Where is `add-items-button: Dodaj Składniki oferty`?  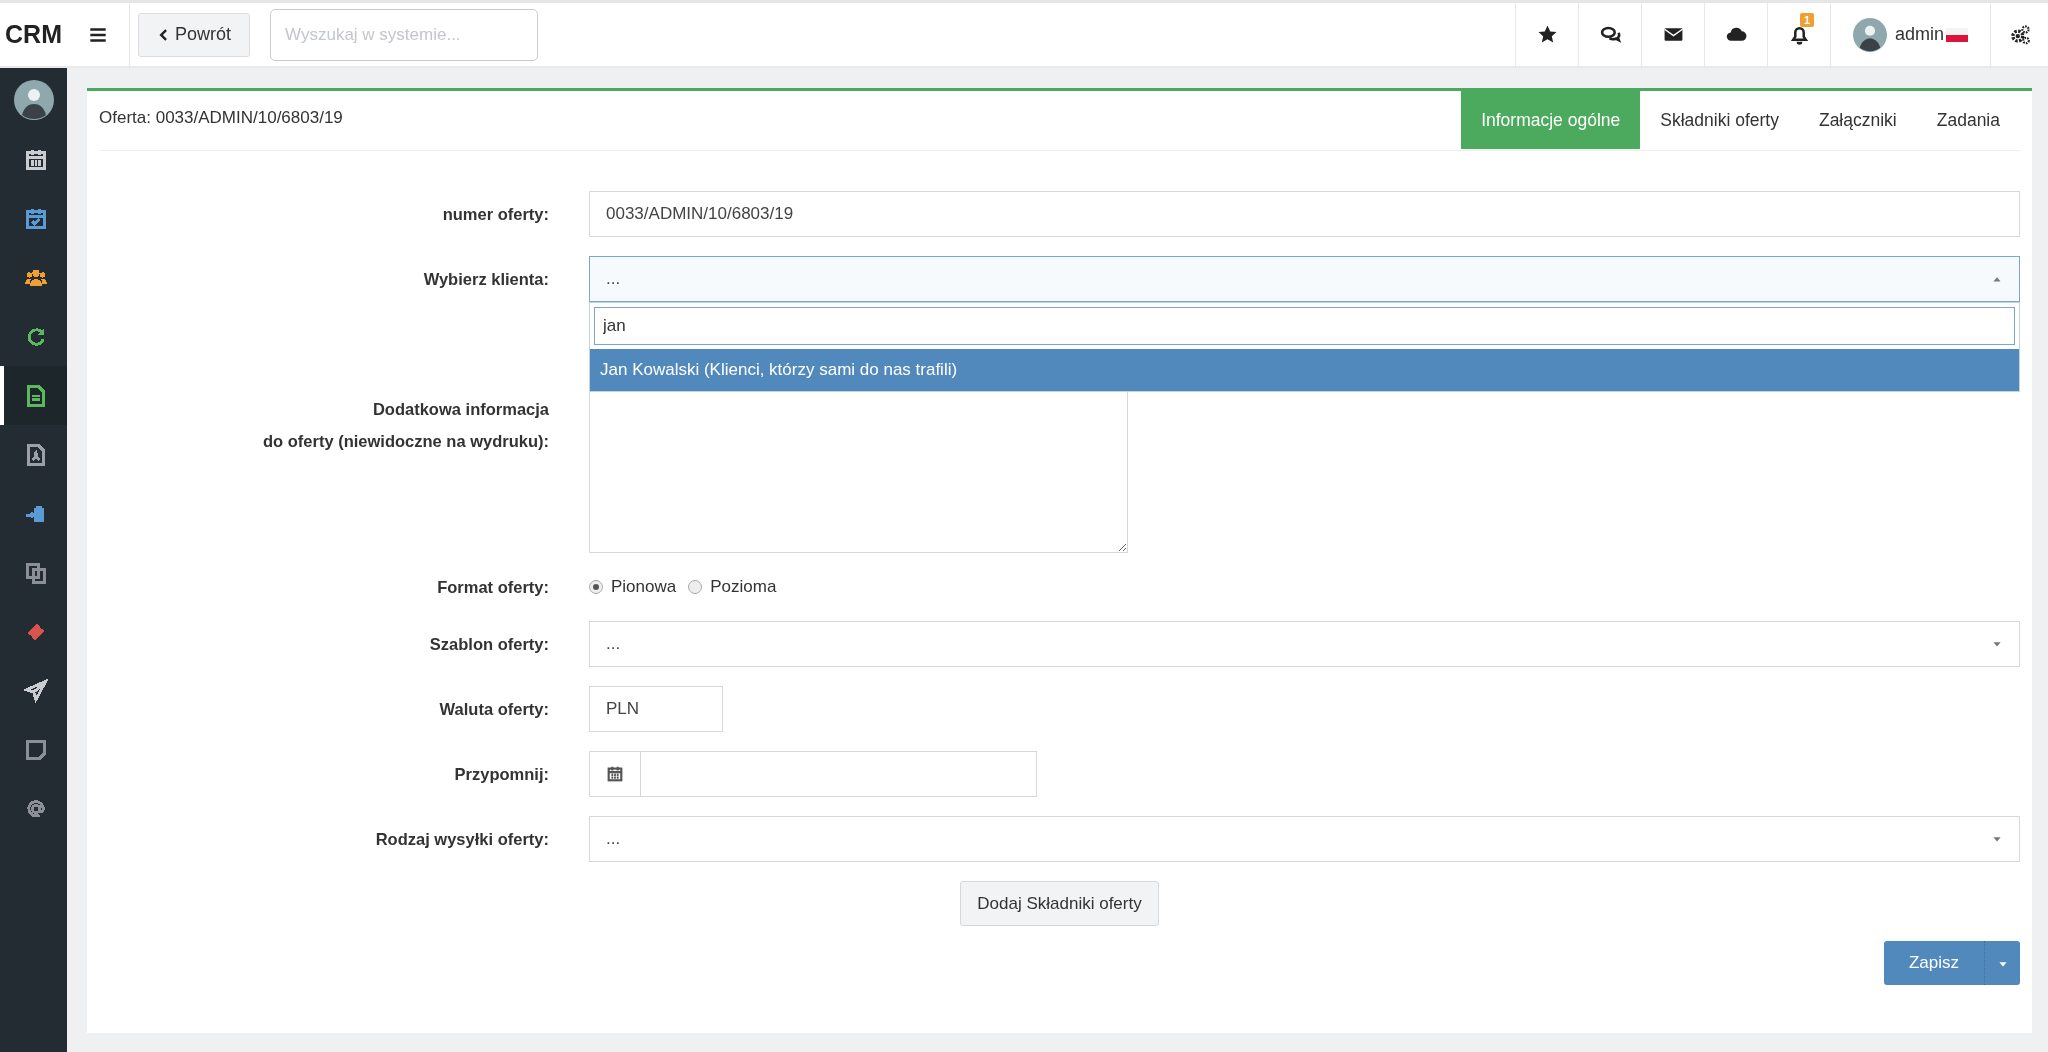 add-items-button: Dodaj Składniki oferty is located at coordinates (1059, 903).